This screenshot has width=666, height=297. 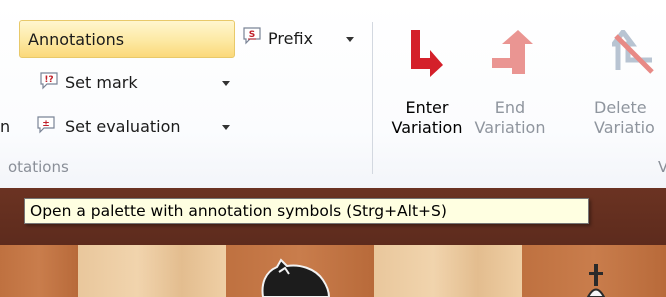 I want to click on end-variation-line2: Variation, so click(x=510, y=127).